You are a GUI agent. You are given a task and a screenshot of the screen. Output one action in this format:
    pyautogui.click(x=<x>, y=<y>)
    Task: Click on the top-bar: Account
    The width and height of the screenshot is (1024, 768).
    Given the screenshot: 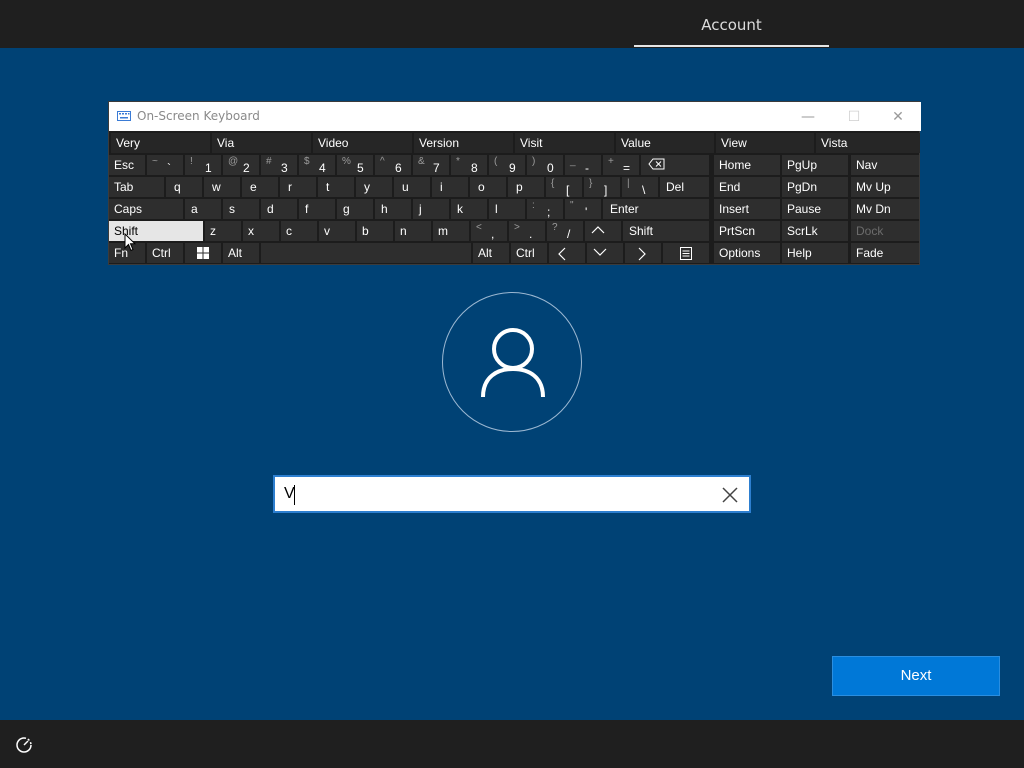 What is the action you would take?
    pyautogui.click(x=512, y=24)
    